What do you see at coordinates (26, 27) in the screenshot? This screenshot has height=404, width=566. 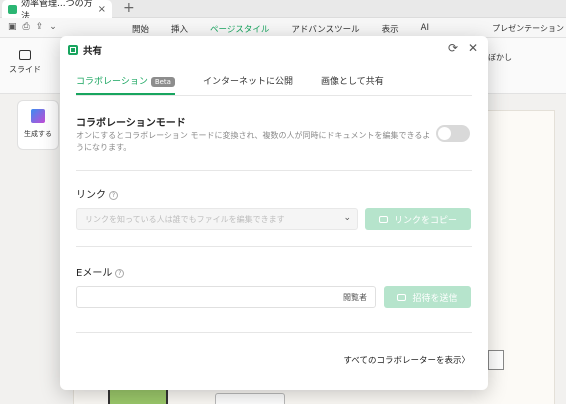 I see `print-icon: ⎙` at bounding box center [26, 27].